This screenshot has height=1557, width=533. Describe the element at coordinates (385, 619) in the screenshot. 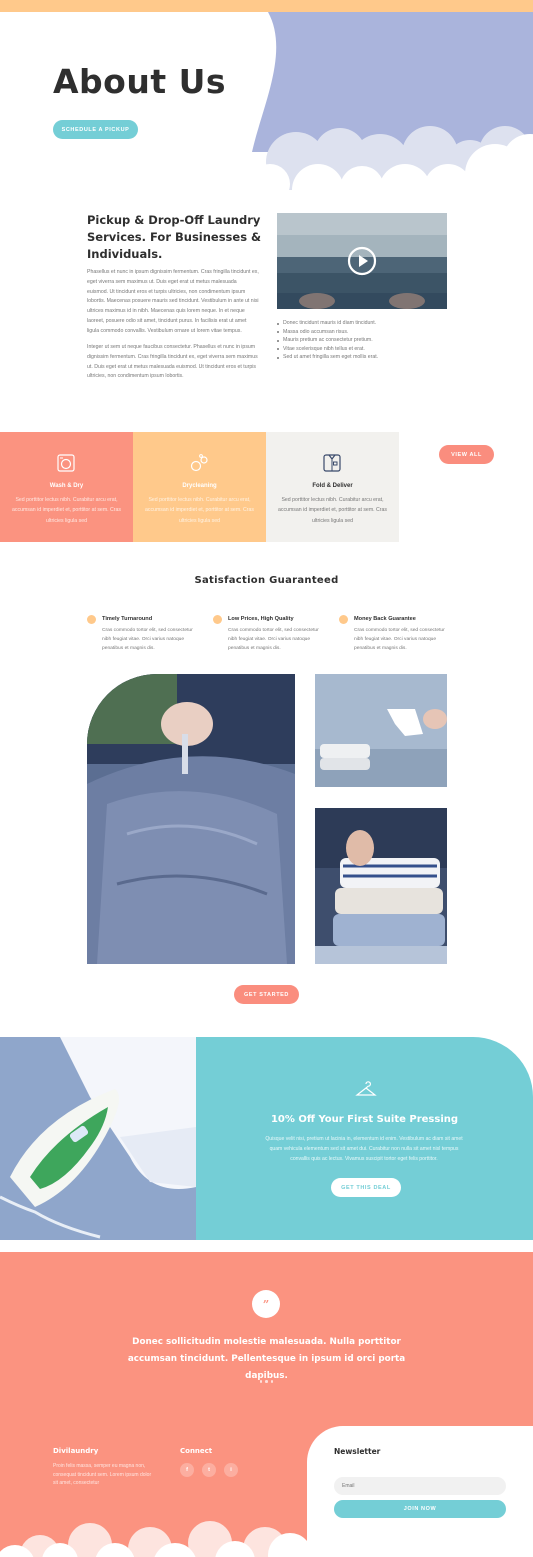

I see `feature-title: Money Back Guarantee` at that location.